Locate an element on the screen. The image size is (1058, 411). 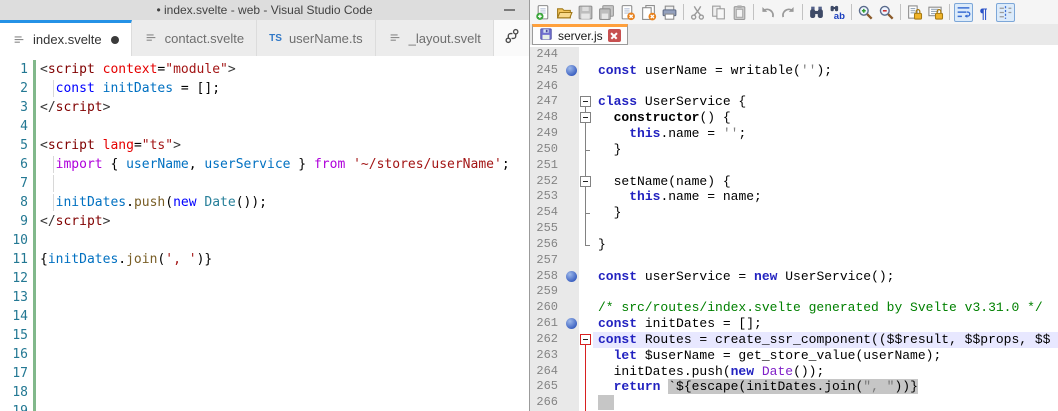
line-number: 260 is located at coordinates (547, 308).